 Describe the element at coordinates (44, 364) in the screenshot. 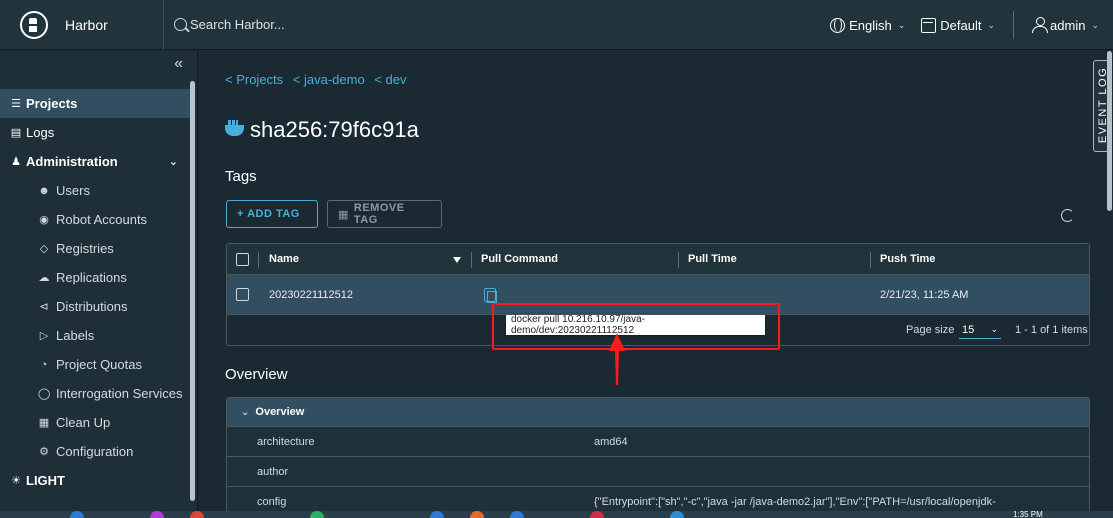

I see `quotas-icon: ◔` at that location.